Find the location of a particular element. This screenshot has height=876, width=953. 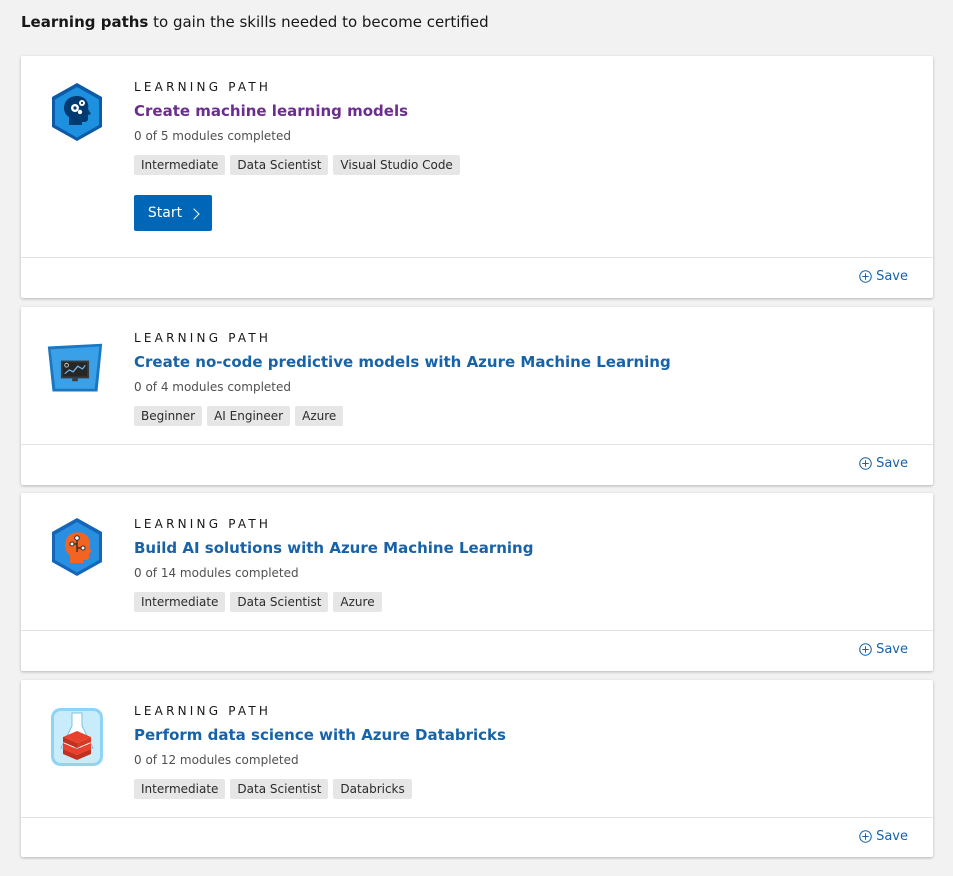

monitor-chart-badge-icon is located at coordinates (75, 367).